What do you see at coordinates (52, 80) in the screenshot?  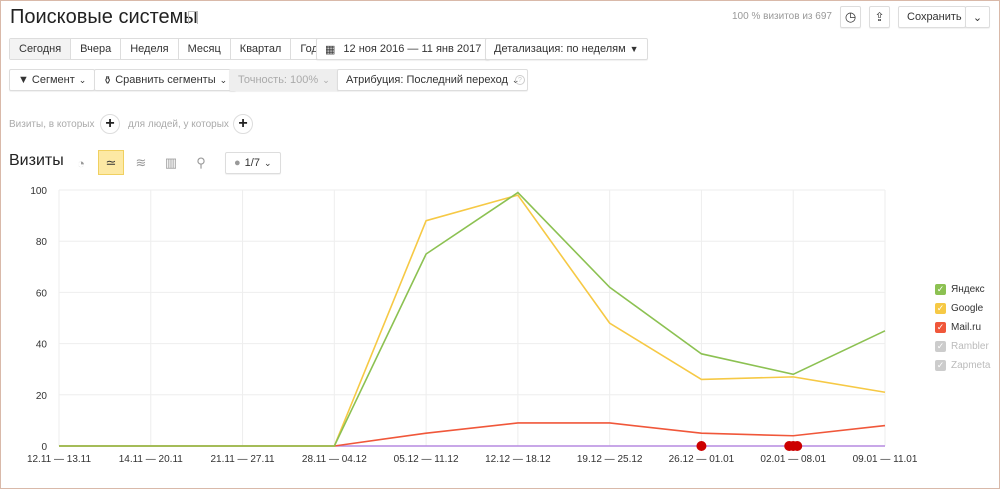 I see `segment-button: ▼ Сегмент ⌄` at bounding box center [52, 80].